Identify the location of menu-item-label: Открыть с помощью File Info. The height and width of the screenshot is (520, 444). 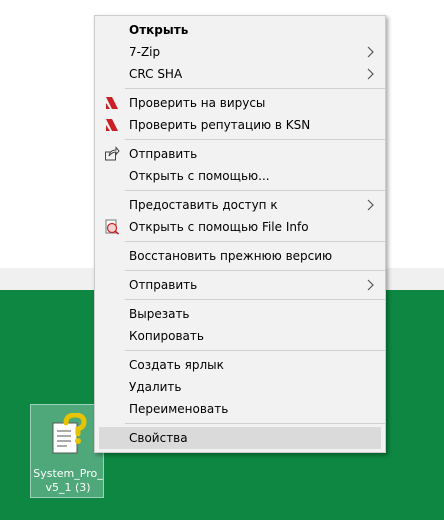
(219, 227).